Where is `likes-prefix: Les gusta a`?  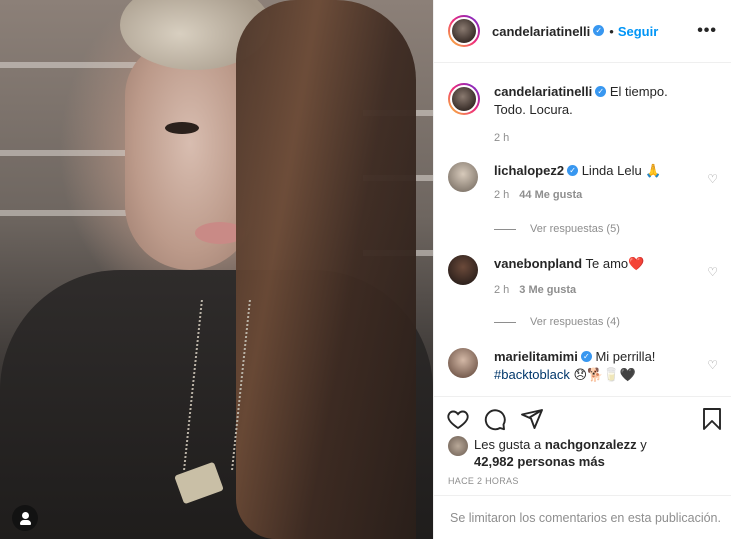
likes-prefix: Les gusta a is located at coordinates (508, 444).